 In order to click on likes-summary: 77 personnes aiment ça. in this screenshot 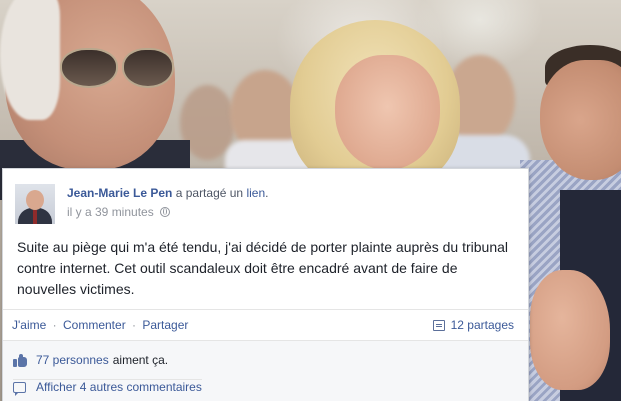, I will do `click(102, 360)`.